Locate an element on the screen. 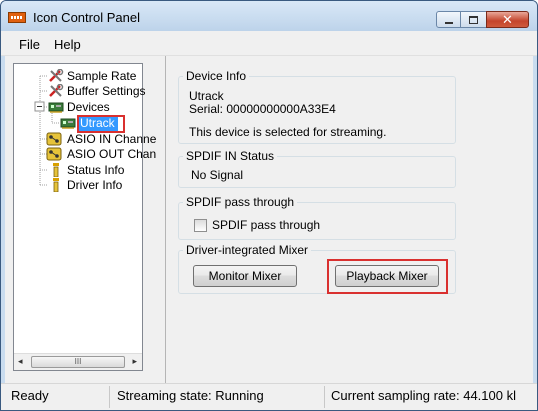  device-serial: Serial: 00000000000A33E4 is located at coordinates (262, 109).